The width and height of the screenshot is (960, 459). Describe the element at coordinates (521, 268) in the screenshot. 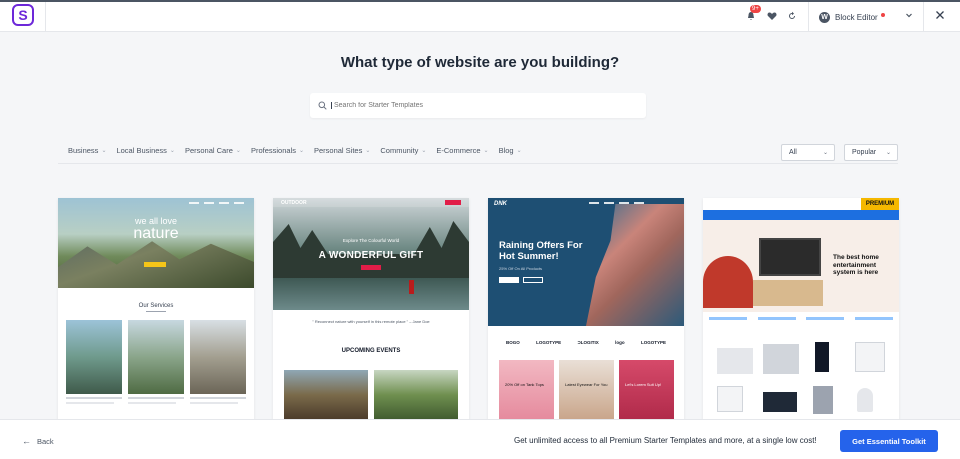

I see `template-subline: 25% Off On All Products` at that location.